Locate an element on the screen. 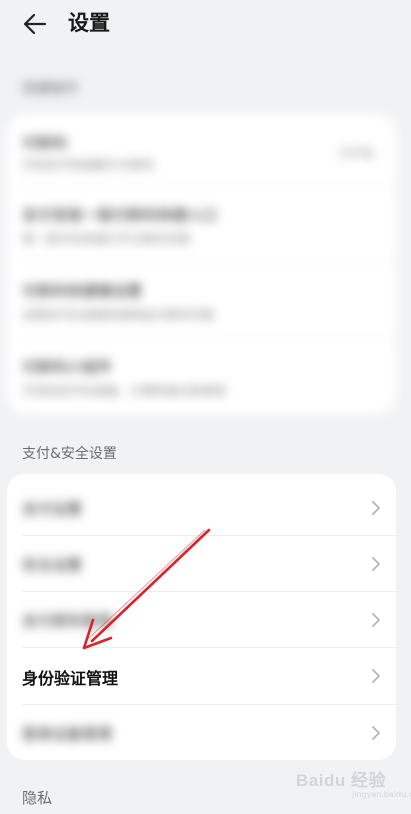 The image size is (411, 814). section-label-shortcuts: 快捷操作 is located at coordinates (50, 89).